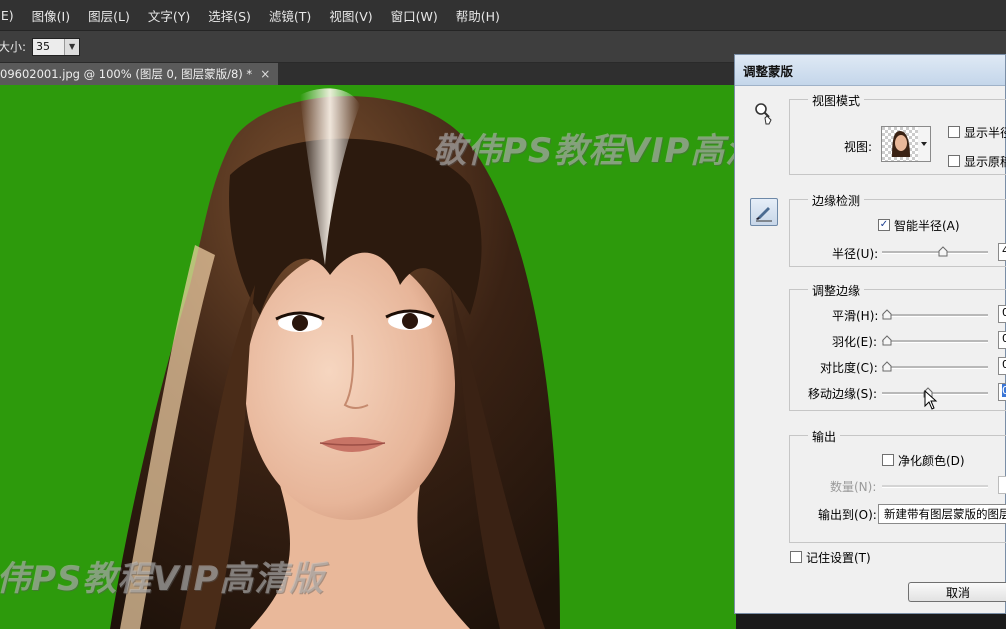 The height and width of the screenshot is (629, 1006). Describe the element at coordinates (871, 620) in the screenshot. I see `bottom-status-area` at that location.